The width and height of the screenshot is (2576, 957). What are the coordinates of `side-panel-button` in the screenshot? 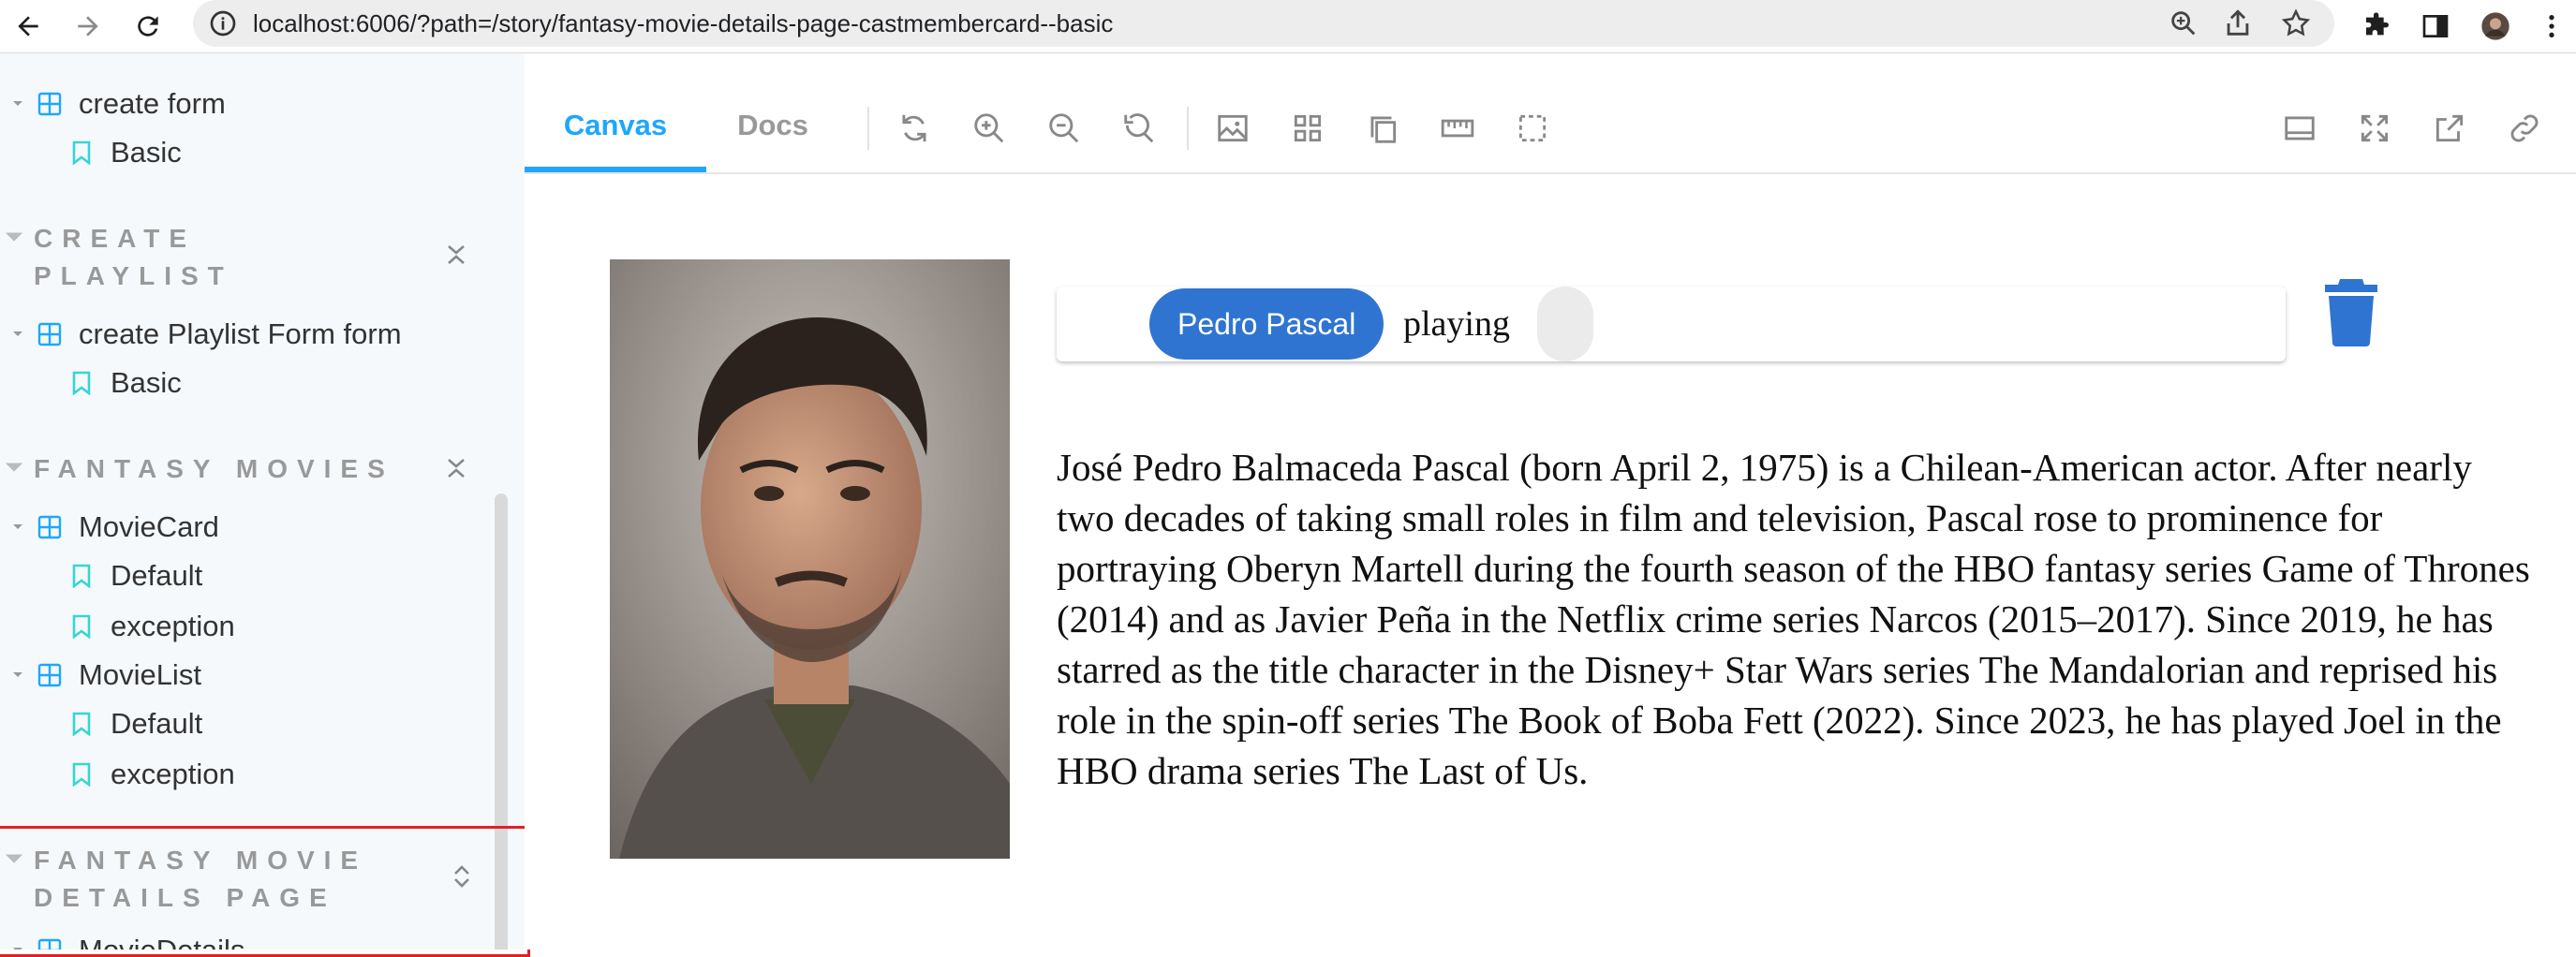 It's located at (2436, 26).